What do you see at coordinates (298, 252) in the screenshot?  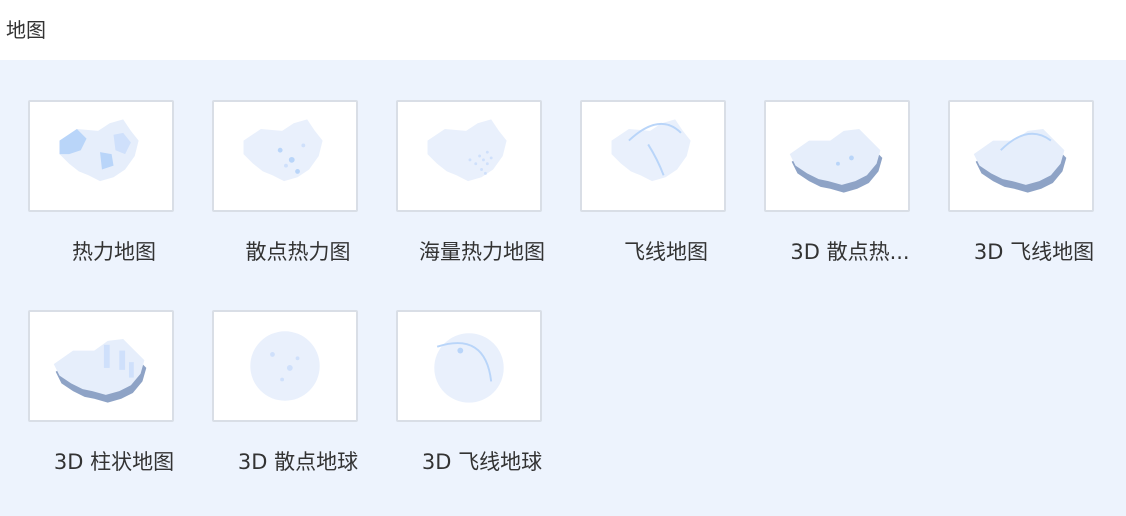 I see `item-label: 散点热力图` at bounding box center [298, 252].